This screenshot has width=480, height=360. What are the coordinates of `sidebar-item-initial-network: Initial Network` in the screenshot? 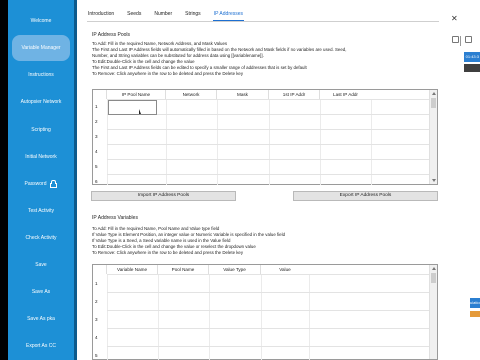 It's located at (41, 157).